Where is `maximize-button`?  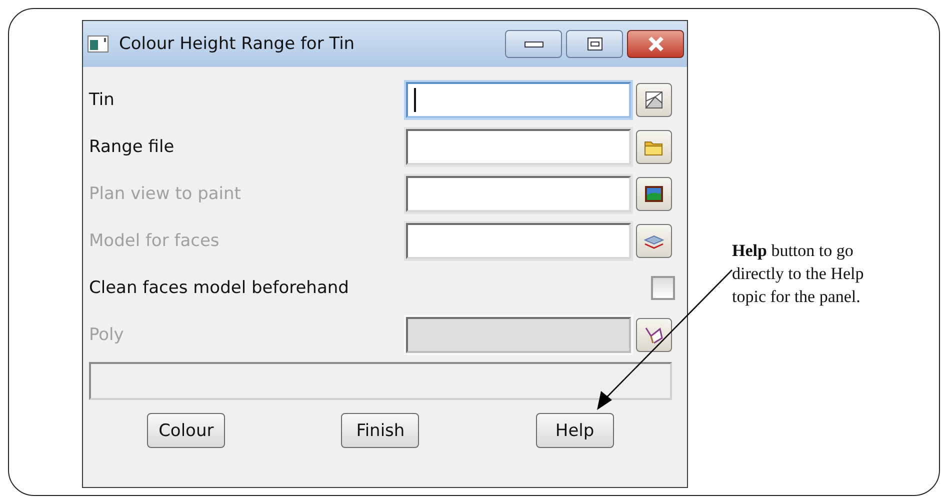 maximize-button is located at coordinates (594, 44).